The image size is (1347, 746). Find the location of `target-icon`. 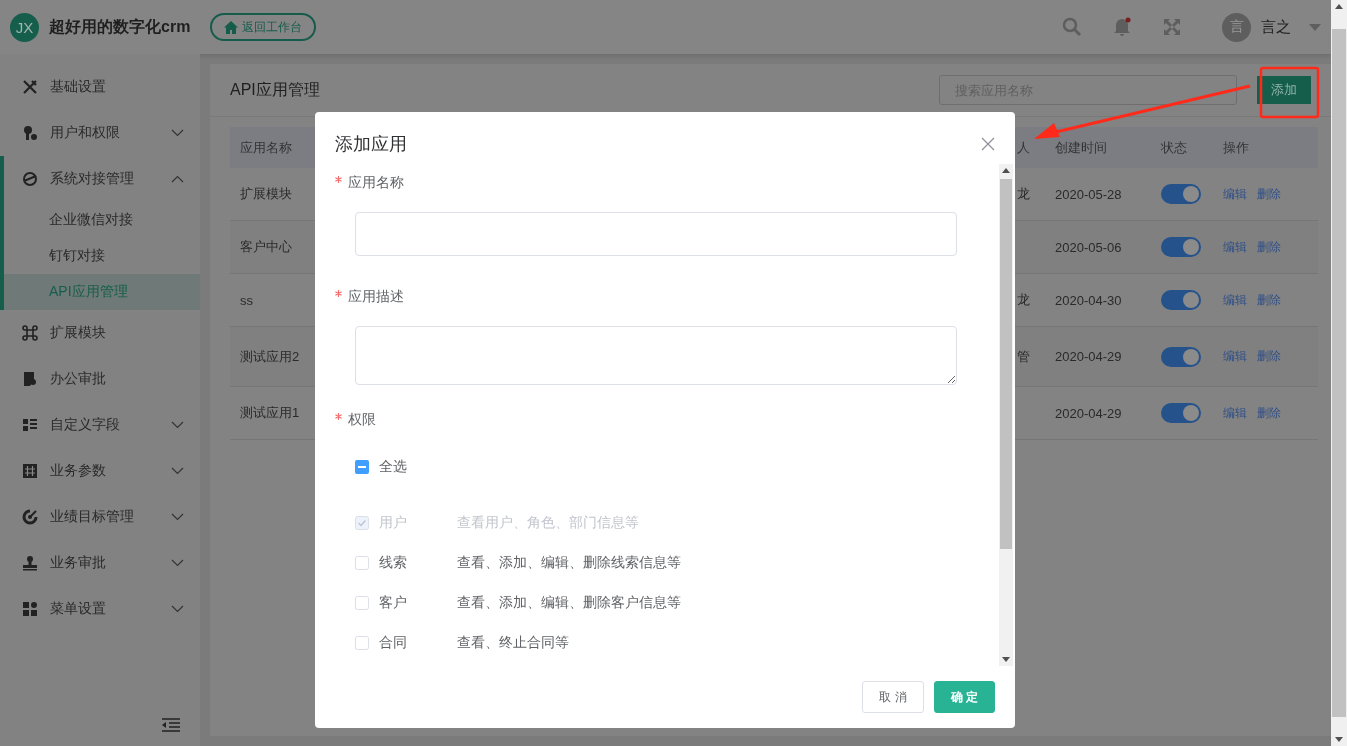

target-icon is located at coordinates (30, 517).